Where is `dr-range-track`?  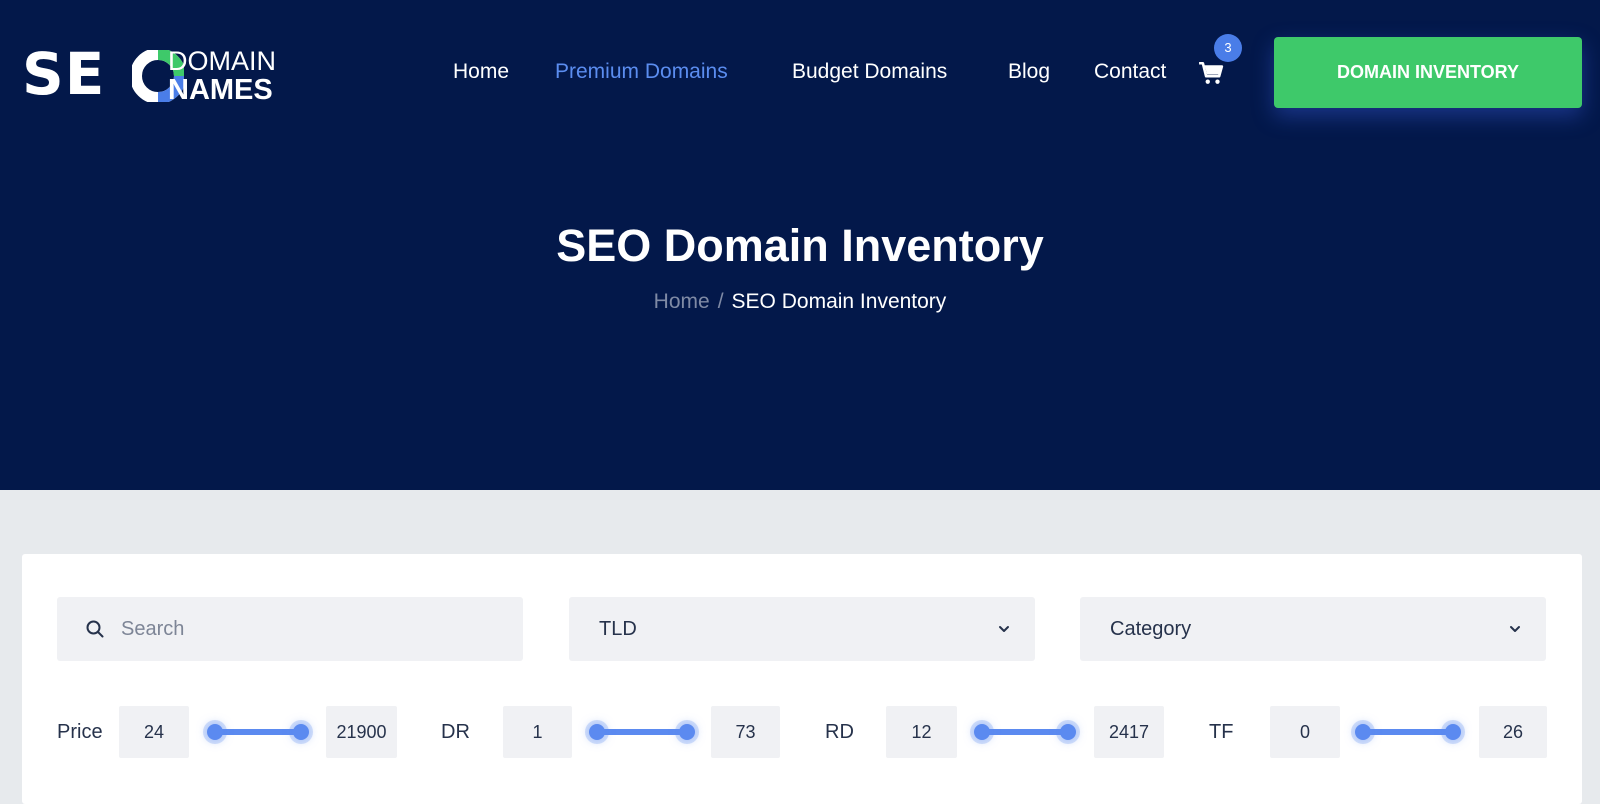
dr-range-track is located at coordinates (642, 732).